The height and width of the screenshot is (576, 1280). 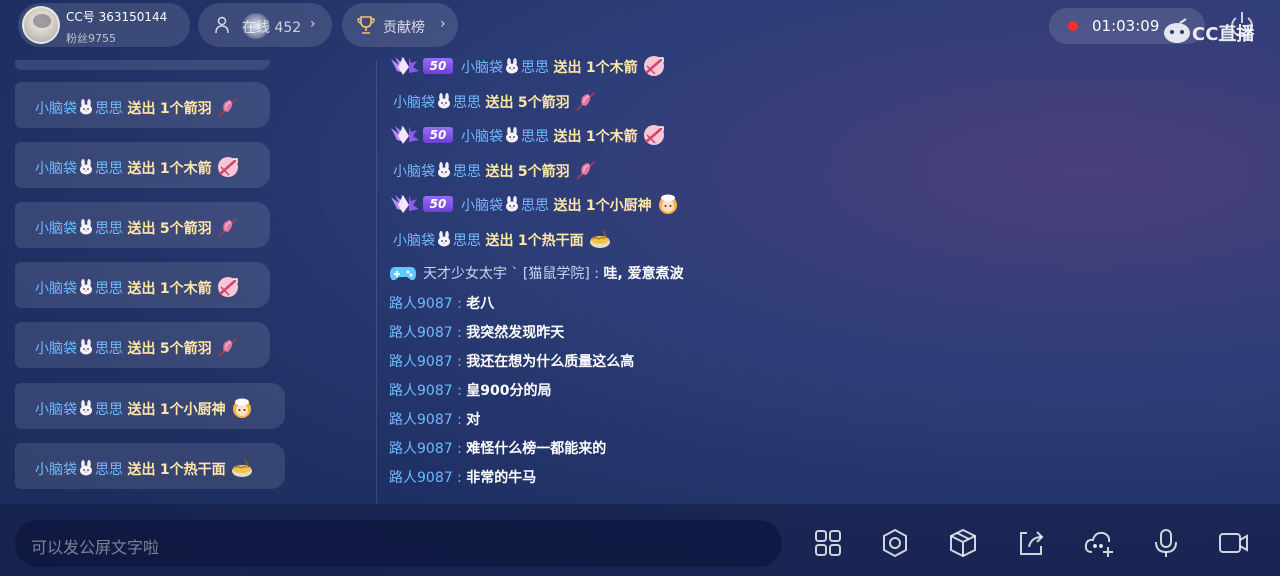 I want to click on cc-logo-icon, so click(x=1177, y=30).